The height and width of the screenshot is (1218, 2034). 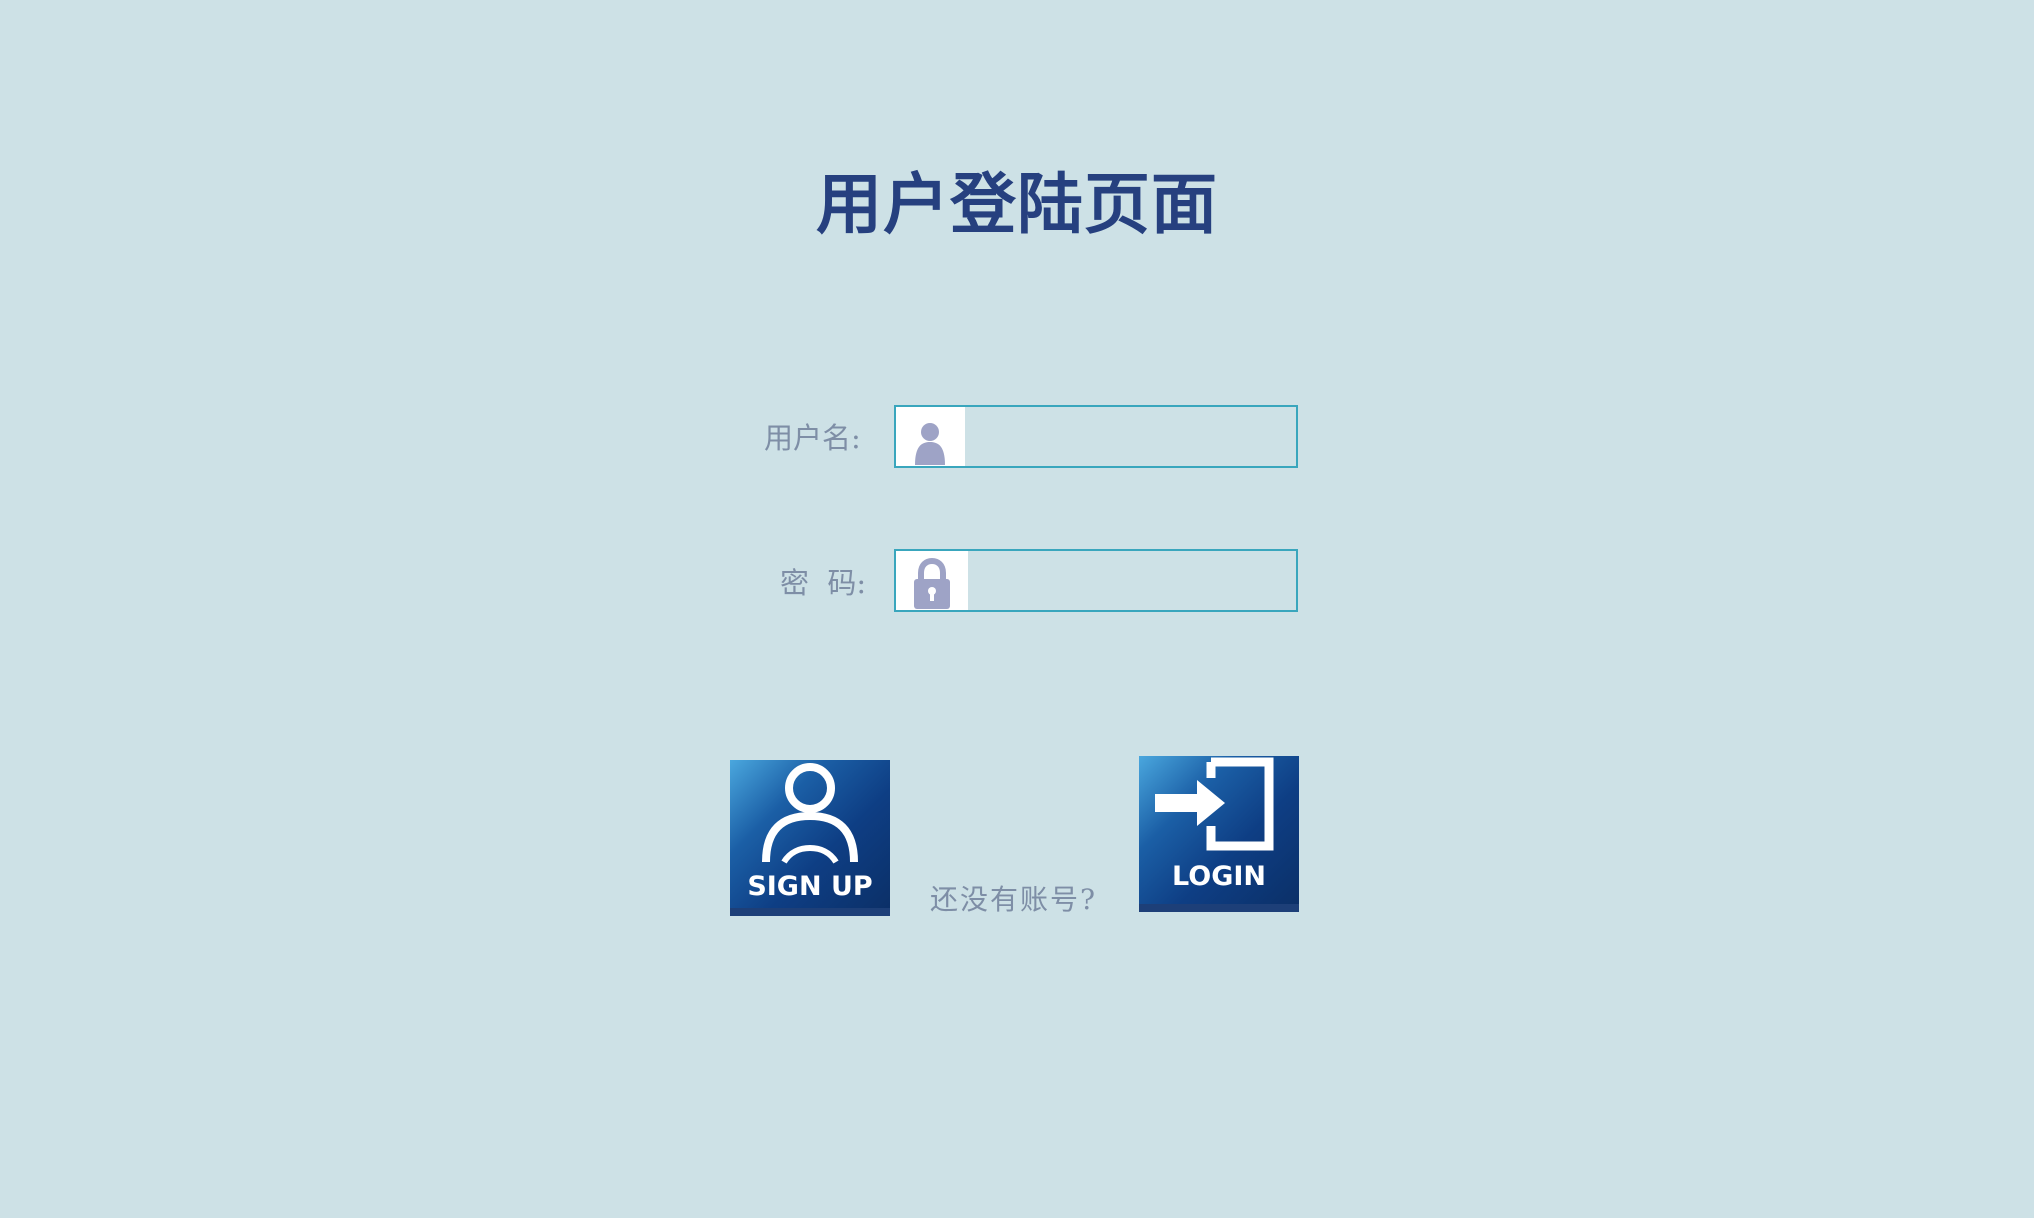 What do you see at coordinates (930, 436) in the screenshot?
I see `user-icon` at bounding box center [930, 436].